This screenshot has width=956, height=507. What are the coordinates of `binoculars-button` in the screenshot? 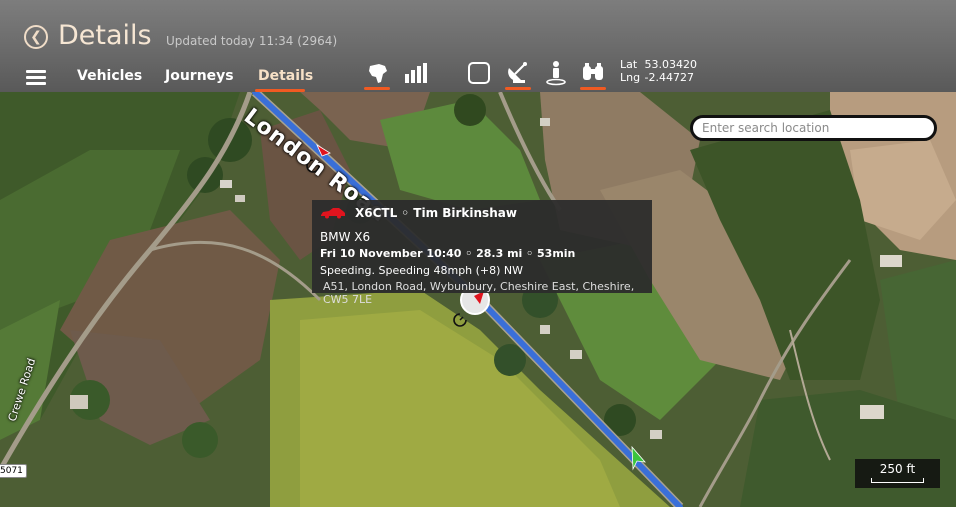 It's located at (593, 73).